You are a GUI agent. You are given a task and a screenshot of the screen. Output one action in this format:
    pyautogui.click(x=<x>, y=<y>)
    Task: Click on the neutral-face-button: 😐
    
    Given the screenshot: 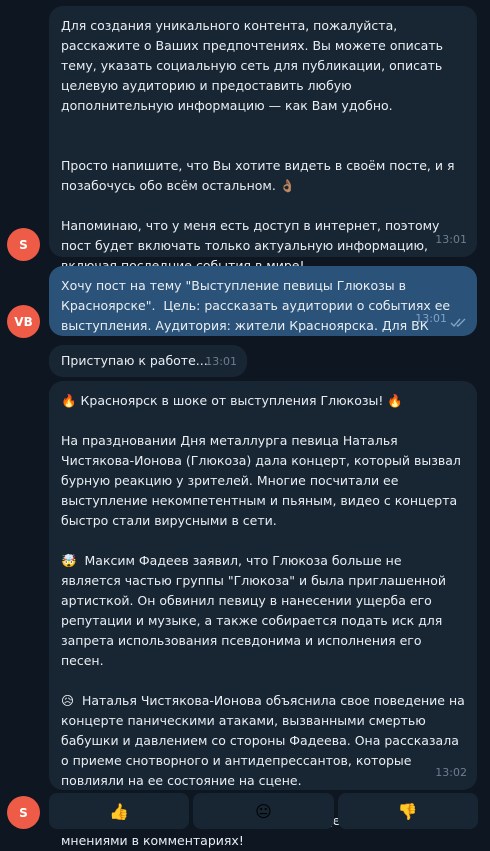 What is the action you would take?
    pyautogui.click(x=263, y=811)
    